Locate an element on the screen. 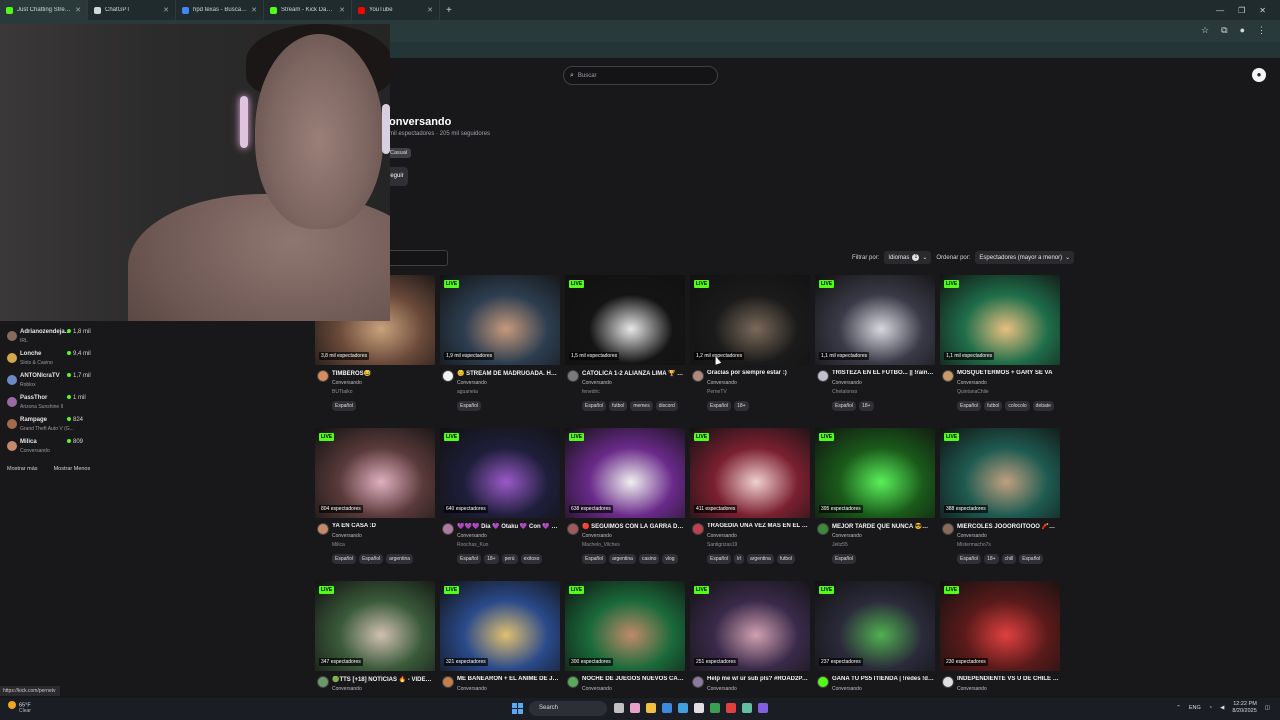 This screenshot has height=720, width=1280. stream-thumbnail: LIVE 395 espectadores is located at coordinates (875, 473).